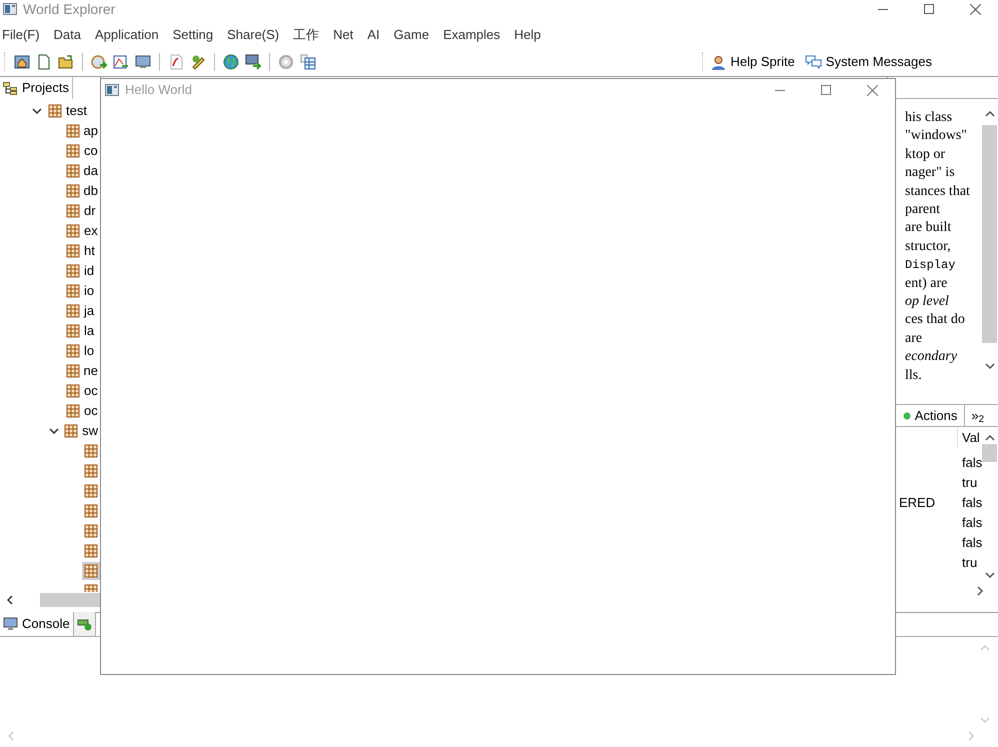 Image resolution: width=998 pixels, height=747 pixels. I want to click on column-header: Val, so click(969, 438).